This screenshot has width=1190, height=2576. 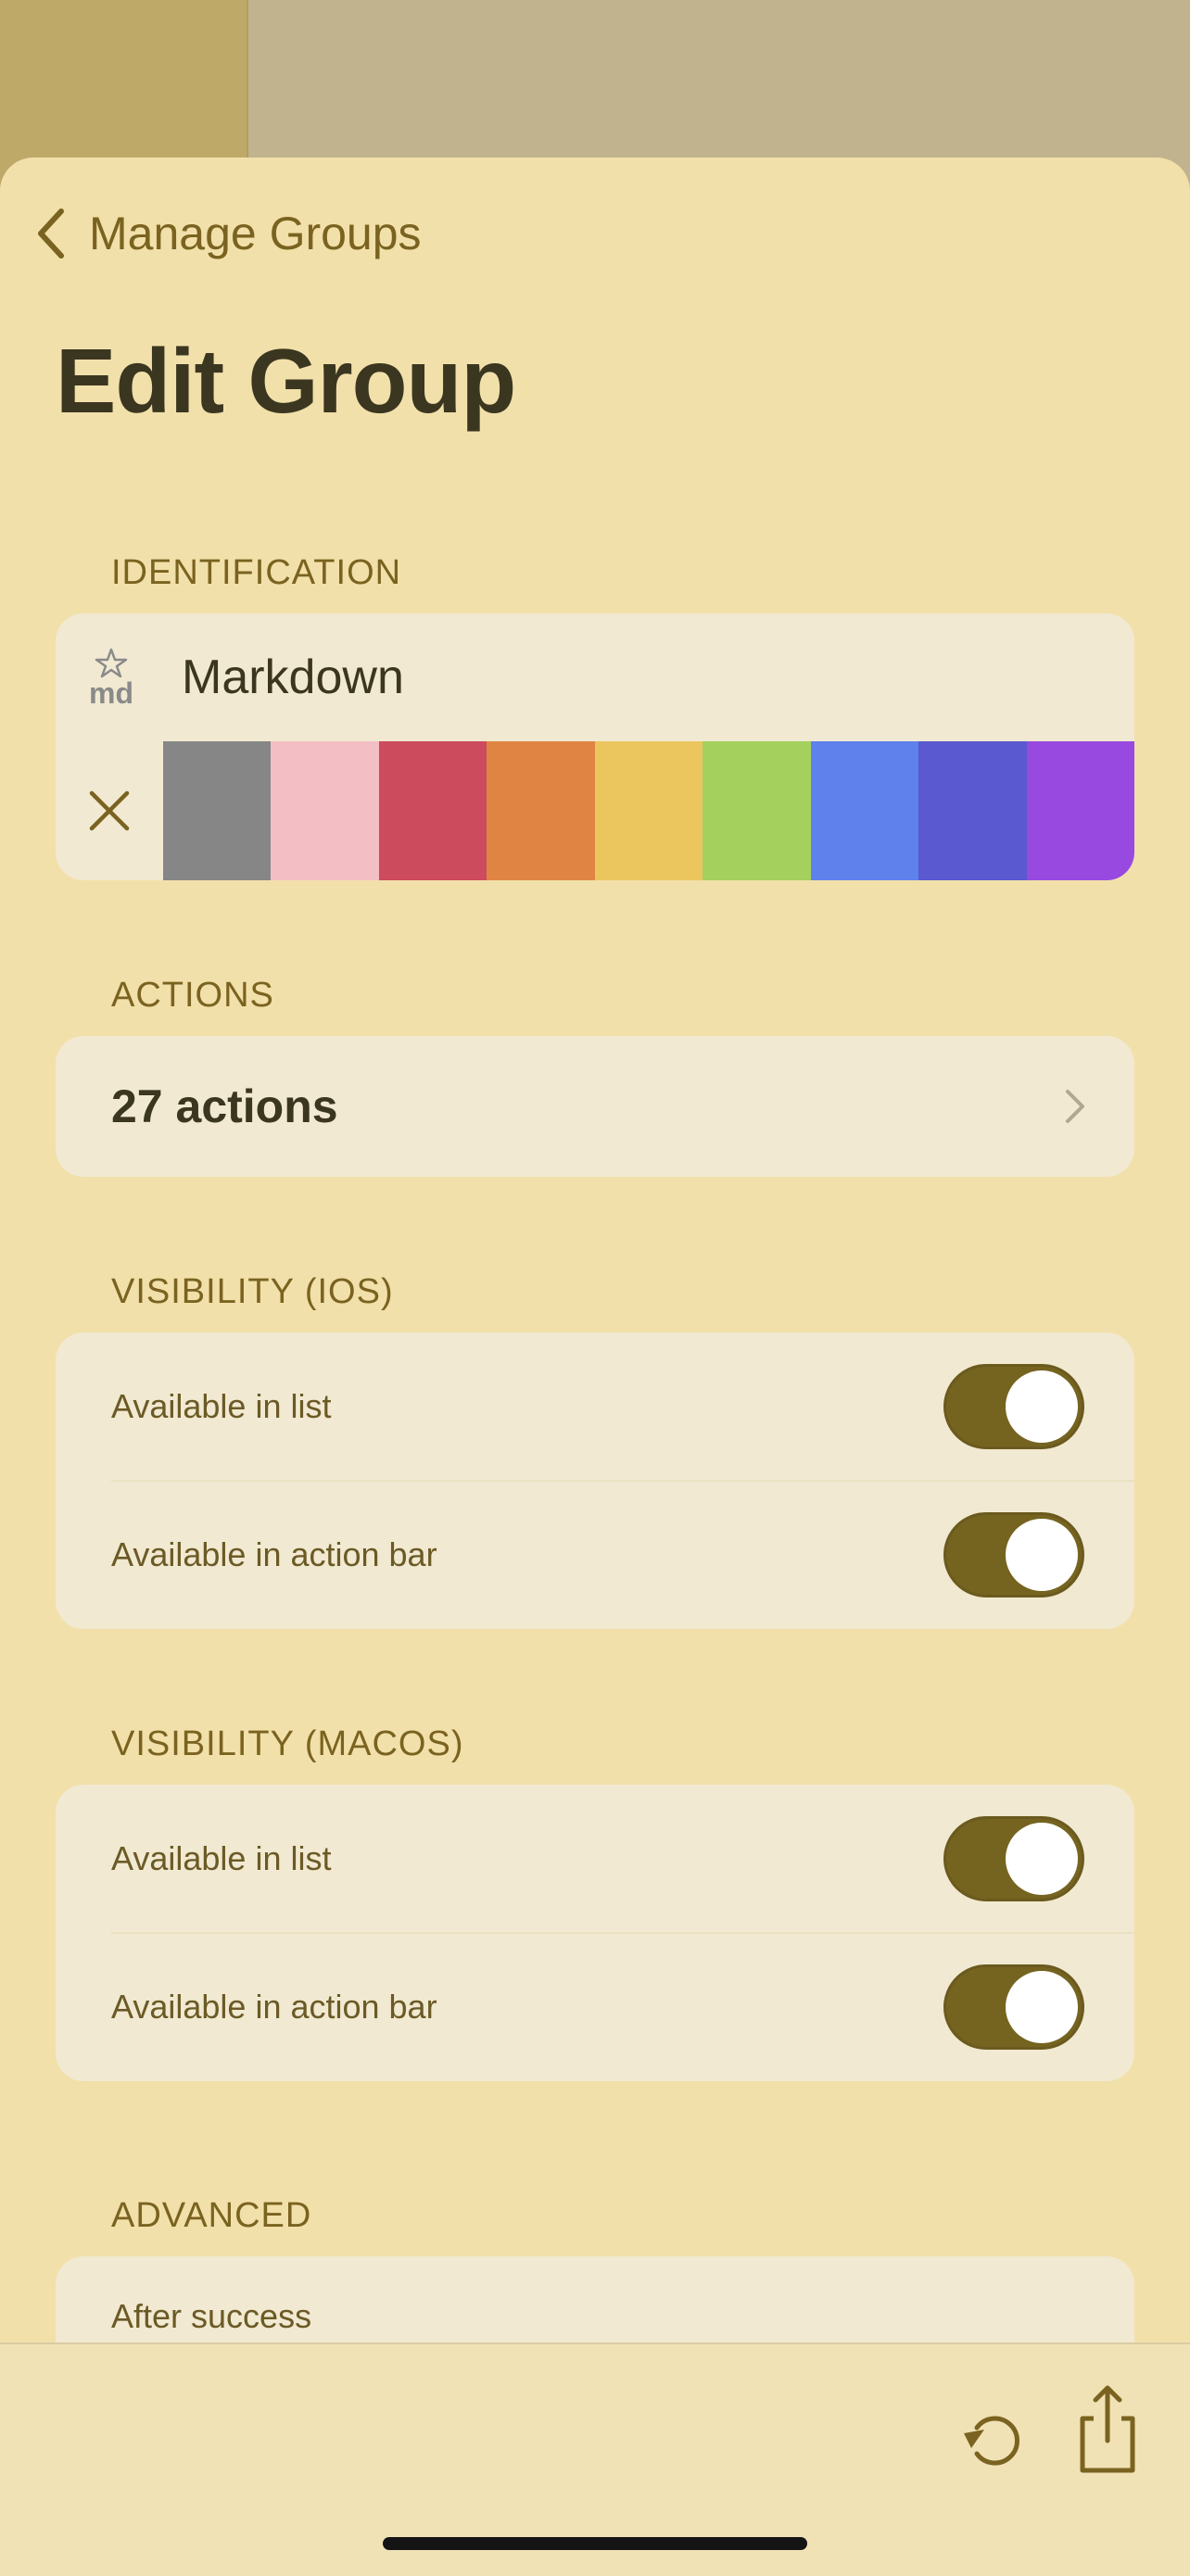 I want to click on macos-list-toggle, so click(x=1014, y=1858).